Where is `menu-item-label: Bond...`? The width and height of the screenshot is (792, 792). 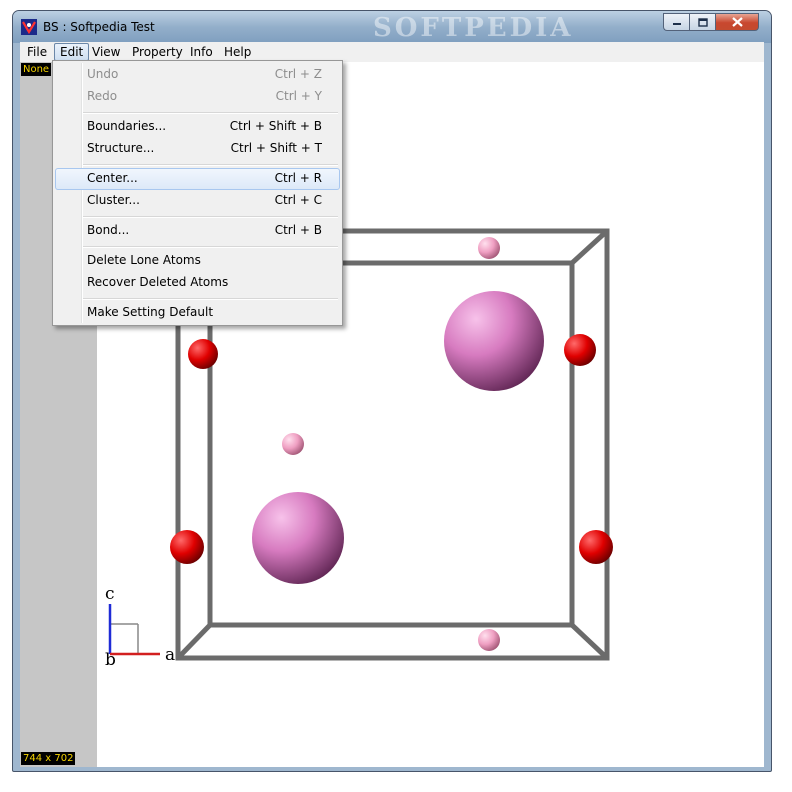 menu-item-label: Bond... is located at coordinates (108, 230).